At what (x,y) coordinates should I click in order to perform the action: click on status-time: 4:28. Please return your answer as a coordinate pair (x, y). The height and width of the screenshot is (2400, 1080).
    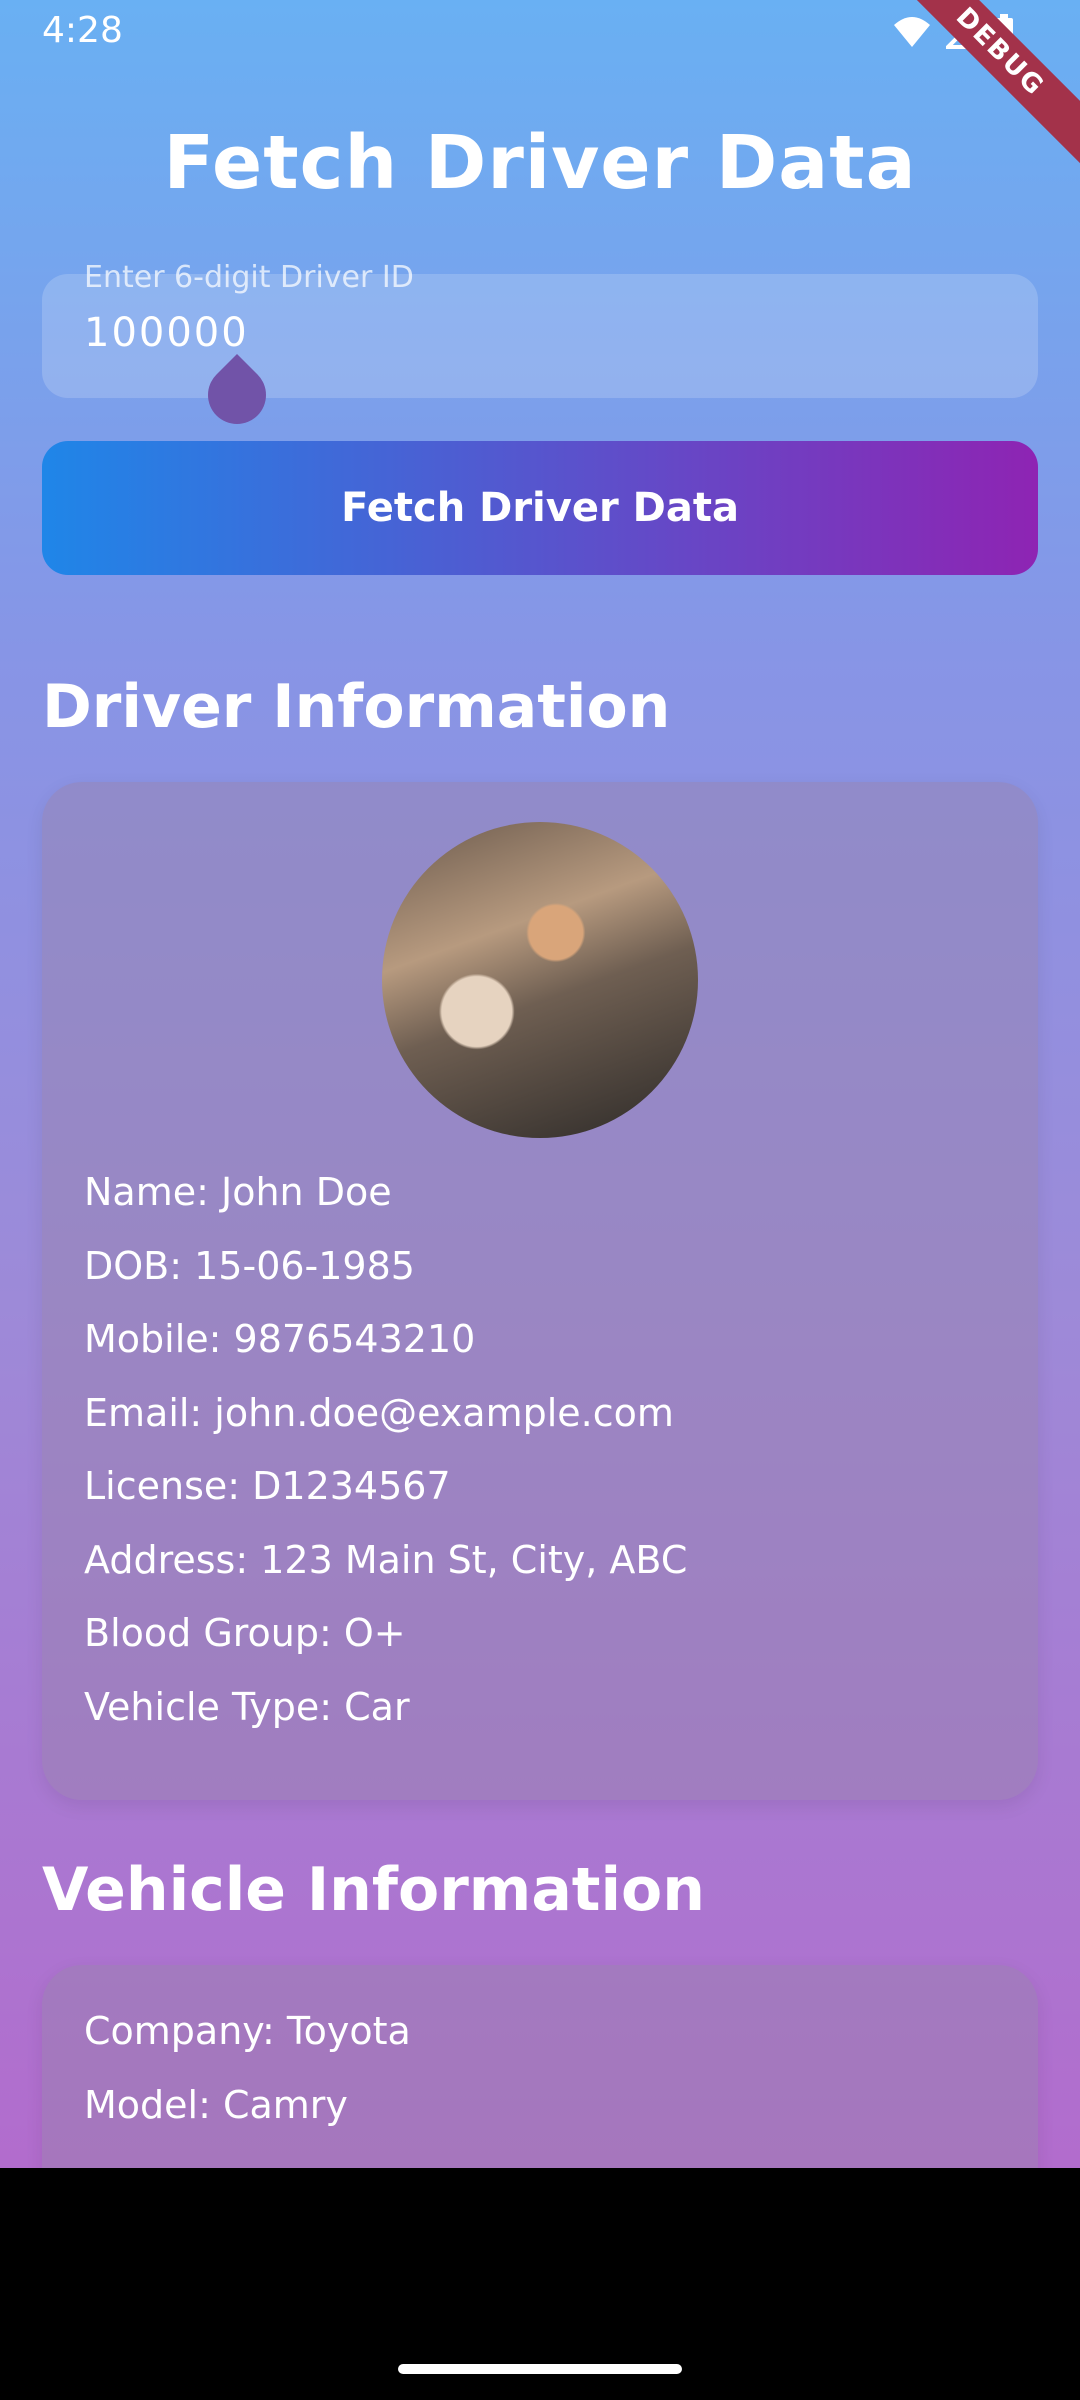
    Looking at the image, I should click on (82, 30).